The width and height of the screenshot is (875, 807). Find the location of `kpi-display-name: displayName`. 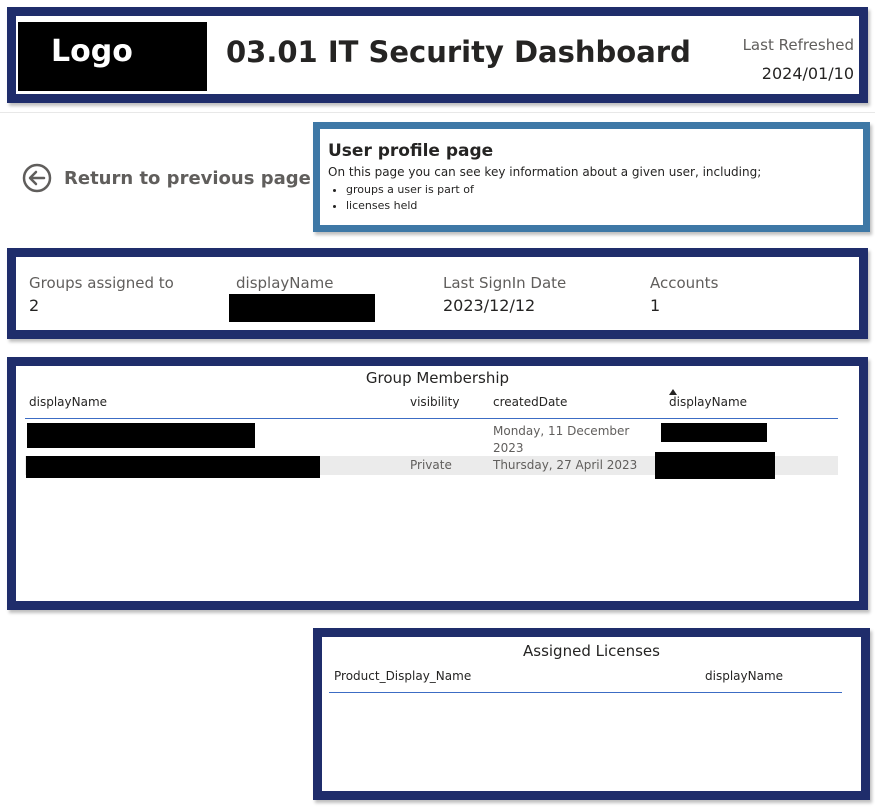

kpi-display-name: displayName is located at coordinates (285, 285).